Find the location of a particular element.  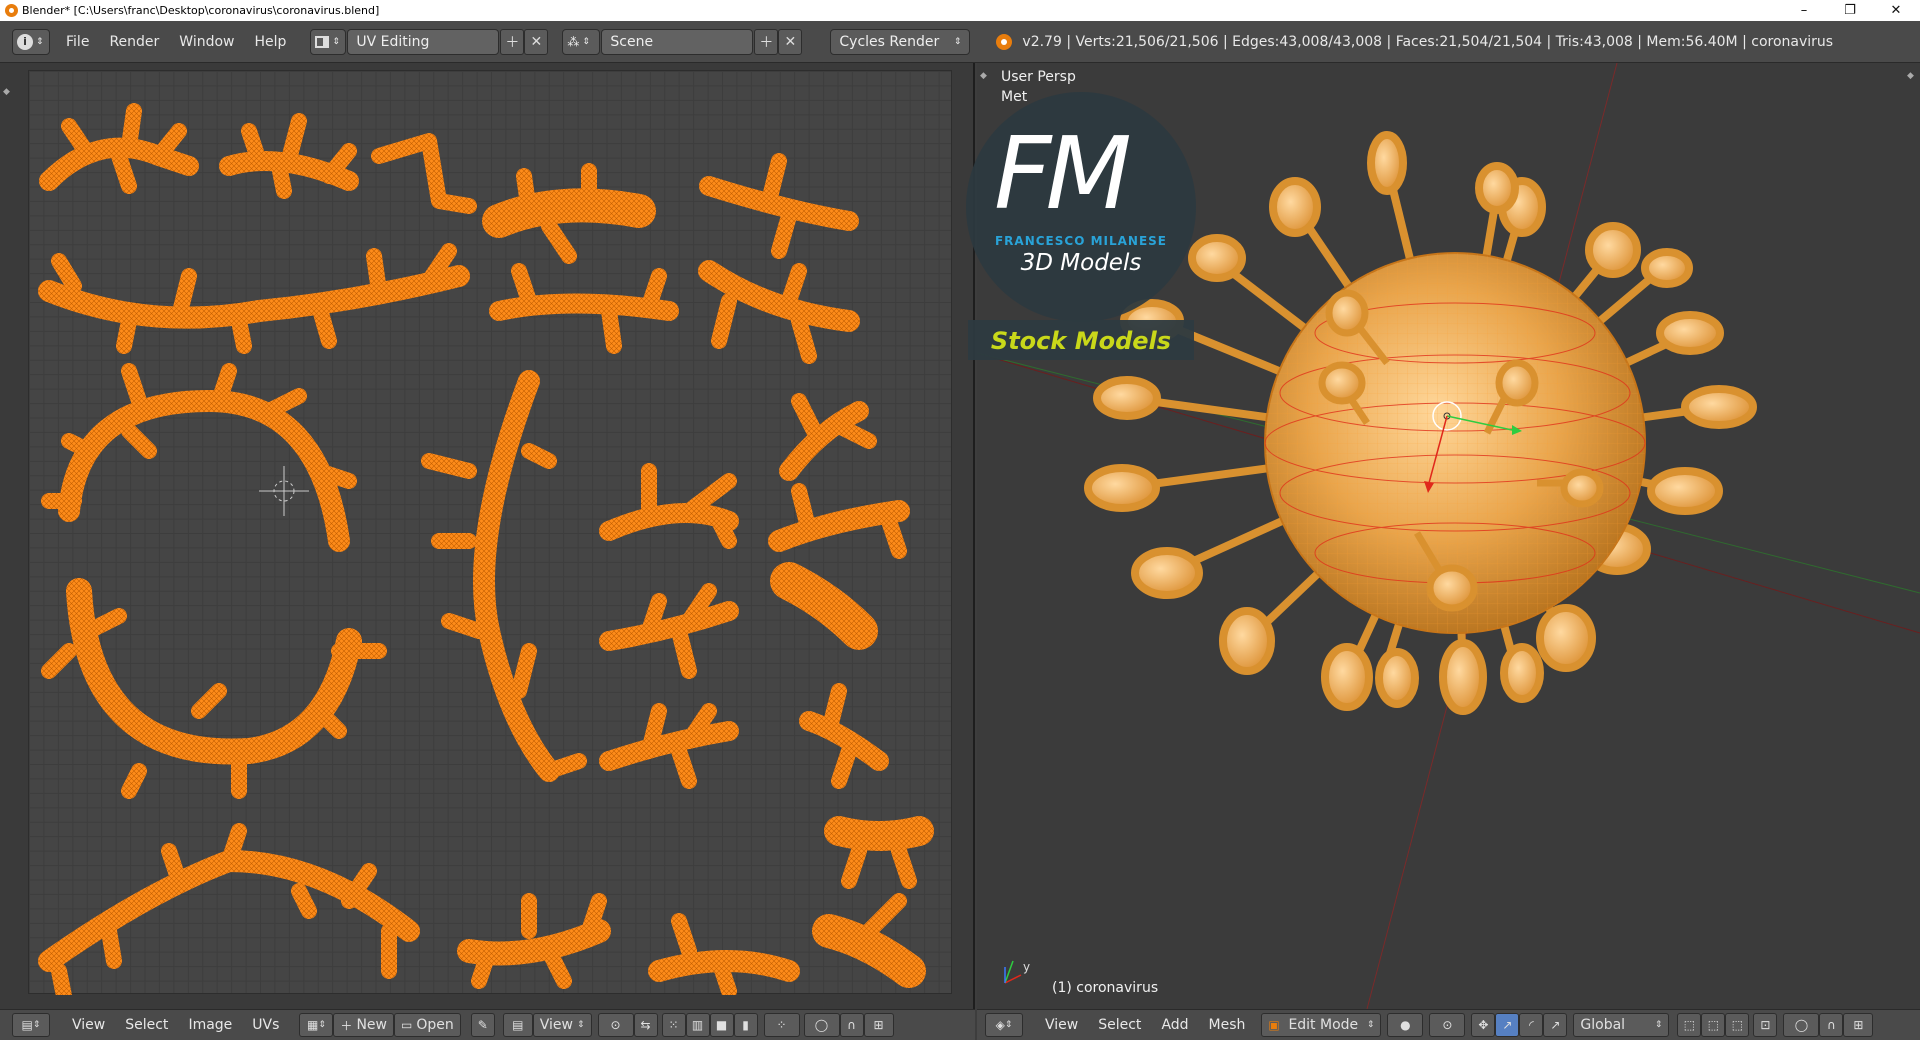

editor-type-button: ▤ ⇕ is located at coordinates (31, 1025).